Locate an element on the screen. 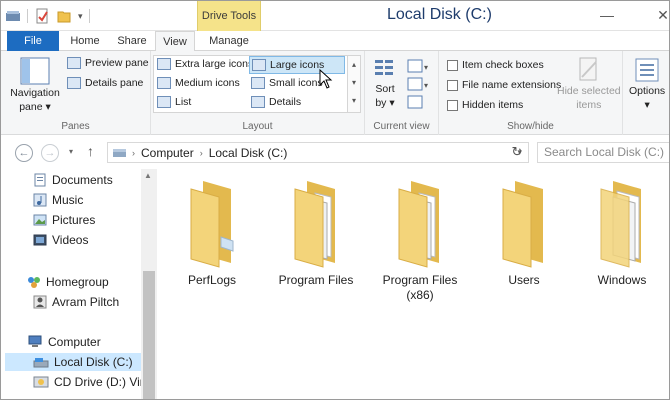 This screenshot has height=400, width=670. small-icons-option: Small icons is located at coordinates (287, 83).